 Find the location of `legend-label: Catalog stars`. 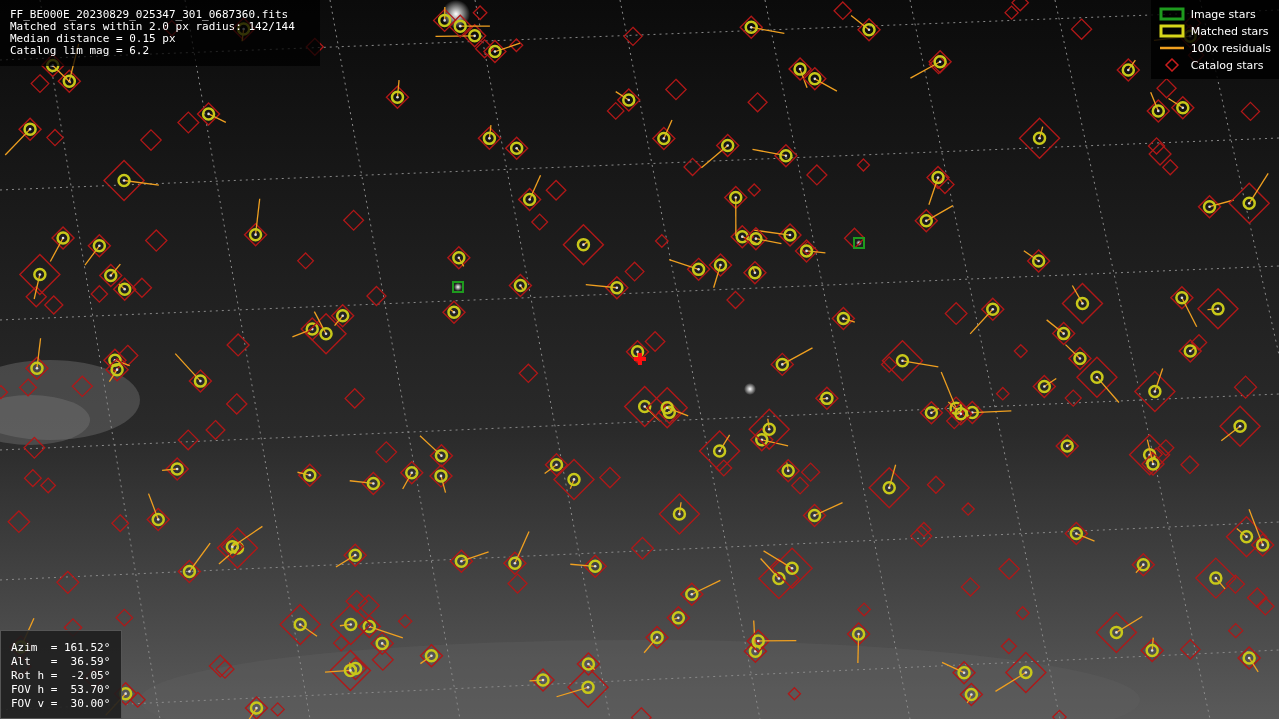

legend-label: Catalog stars is located at coordinates (1227, 65).